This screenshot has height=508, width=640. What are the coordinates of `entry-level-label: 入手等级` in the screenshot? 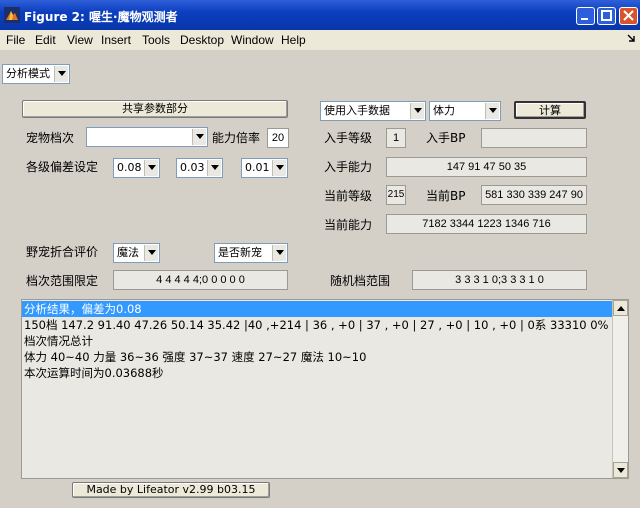 It's located at (348, 138).